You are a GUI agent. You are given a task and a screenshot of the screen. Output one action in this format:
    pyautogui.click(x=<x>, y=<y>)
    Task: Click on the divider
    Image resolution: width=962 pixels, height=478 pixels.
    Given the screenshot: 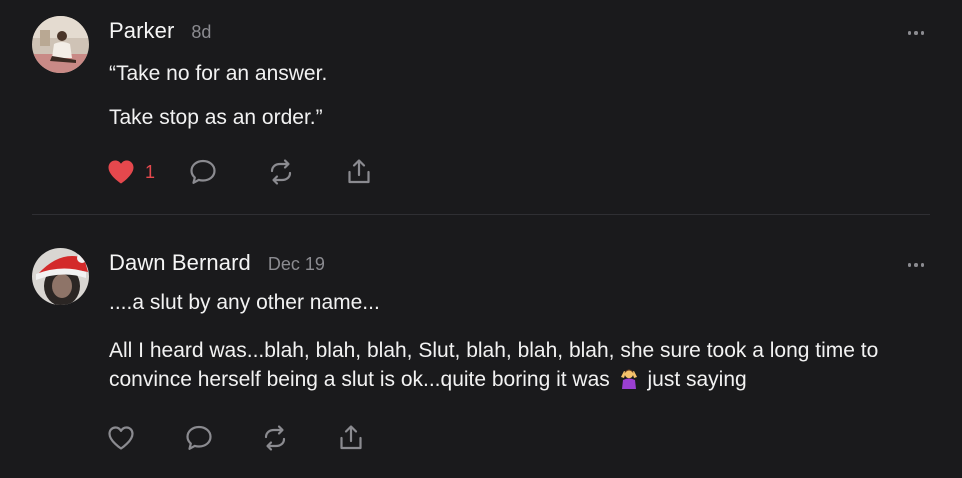 What is the action you would take?
    pyautogui.click(x=481, y=214)
    